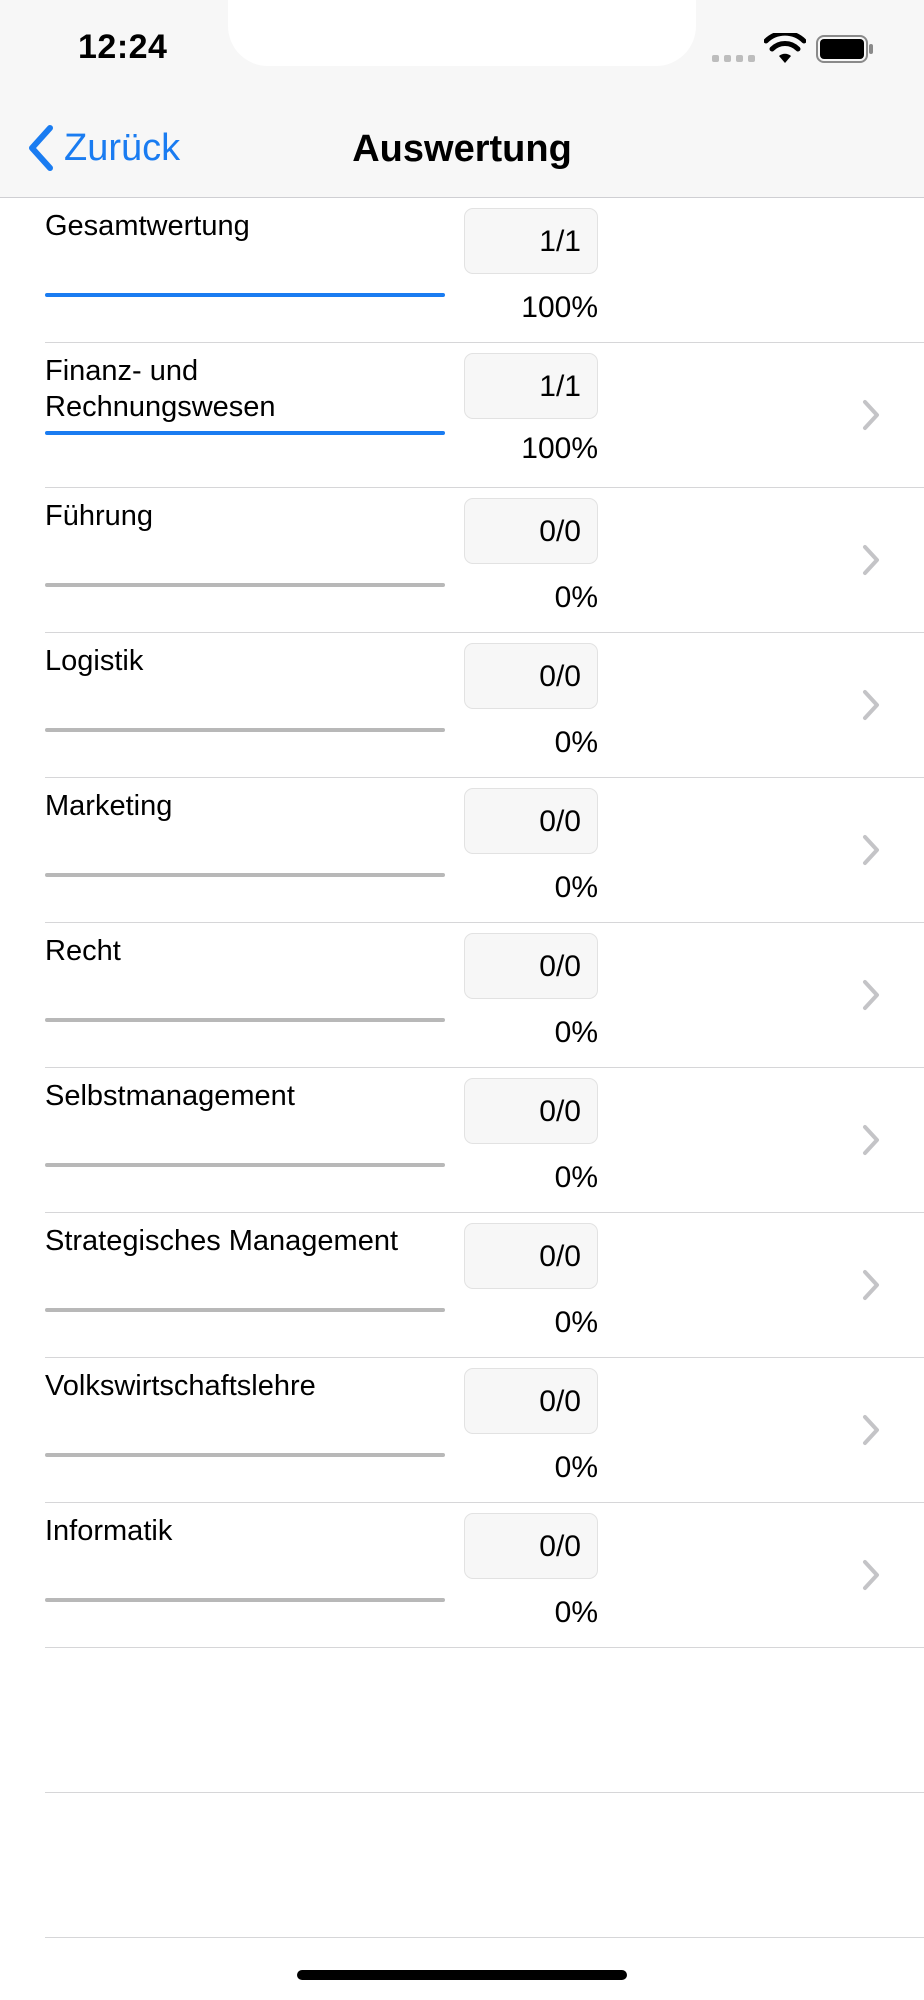 The height and width of the screenshot is (2000, 924). I want to click on signal-dots-icon, so click(733, 58).